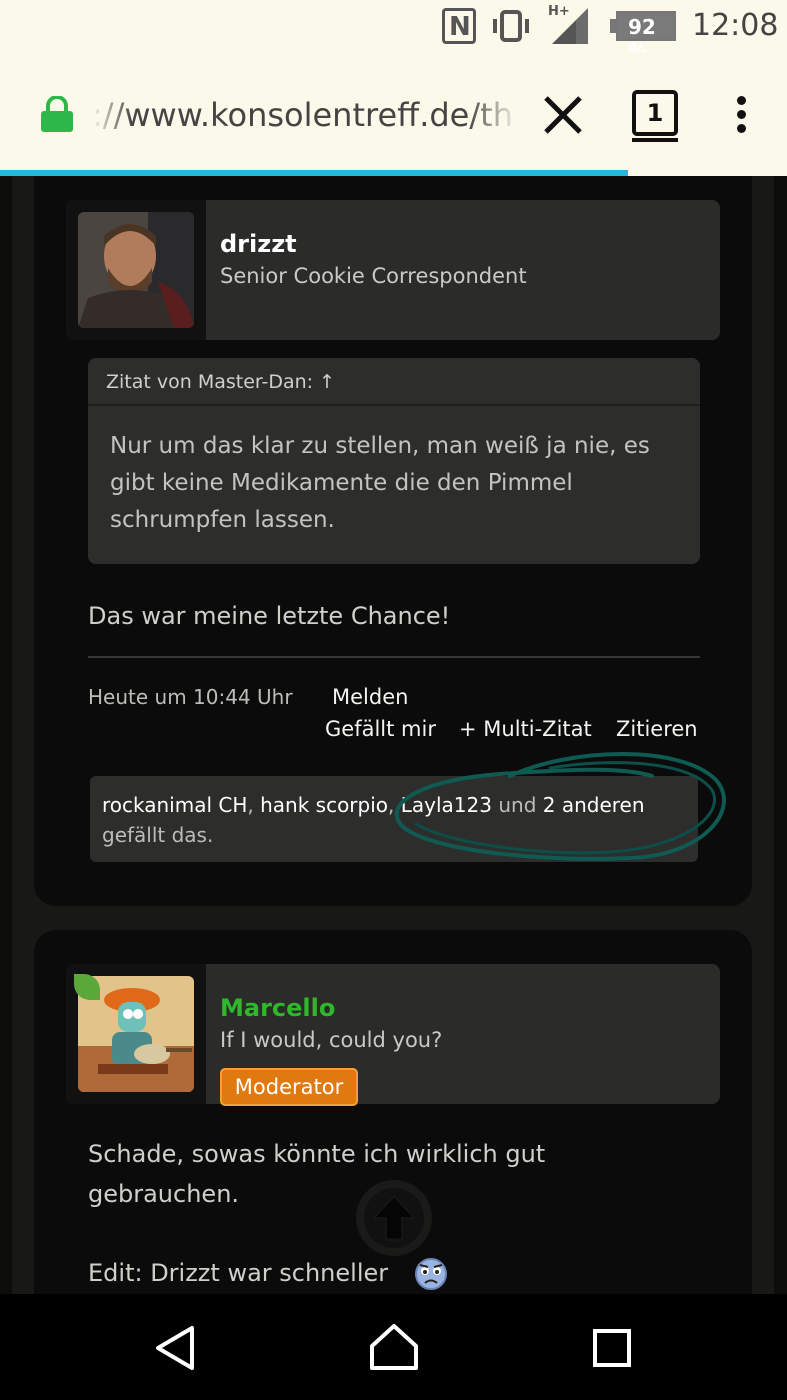 The height and width of the screenshot is (1400, 787). What do you see at coordinates (304, 115) in the screenshot?
I see `url-field: ://www.konsolentreff.de/thr` at bounding box center [304, 115].